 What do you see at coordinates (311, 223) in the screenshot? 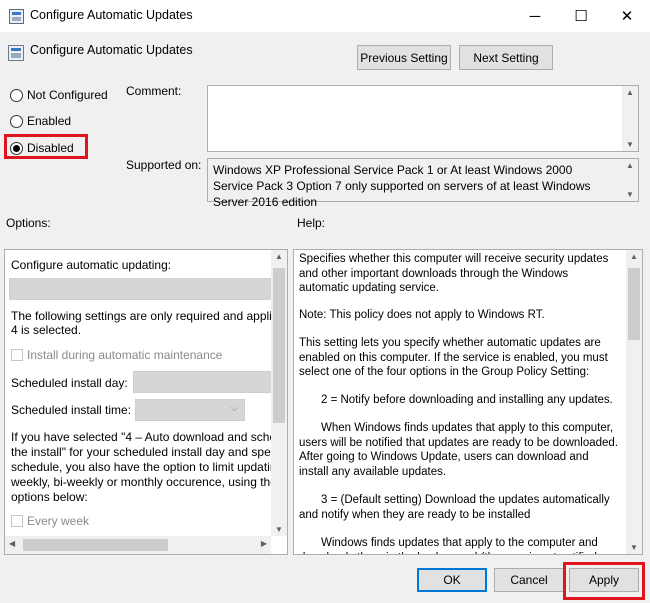
I see `help-label: Help:` at bounding box center [311, 223].